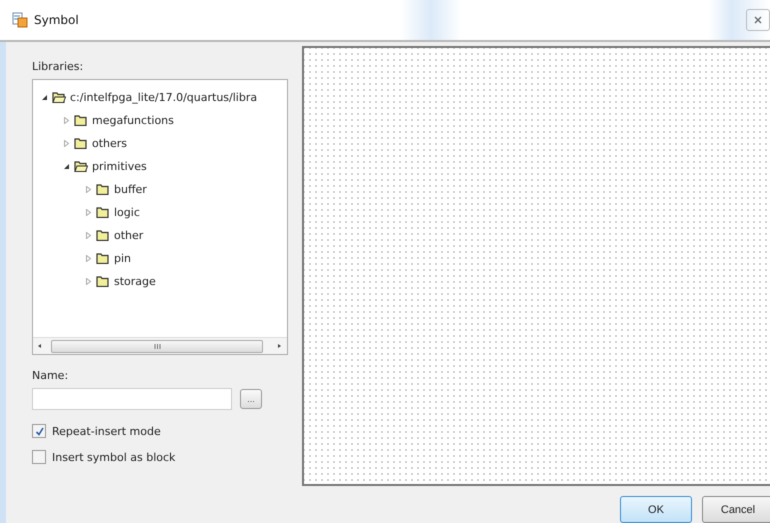 This screenshot has height=523, width=770. Describe the element at coordinates (135, 281) in the screenshot. I see `tree-item: storage` at that location.